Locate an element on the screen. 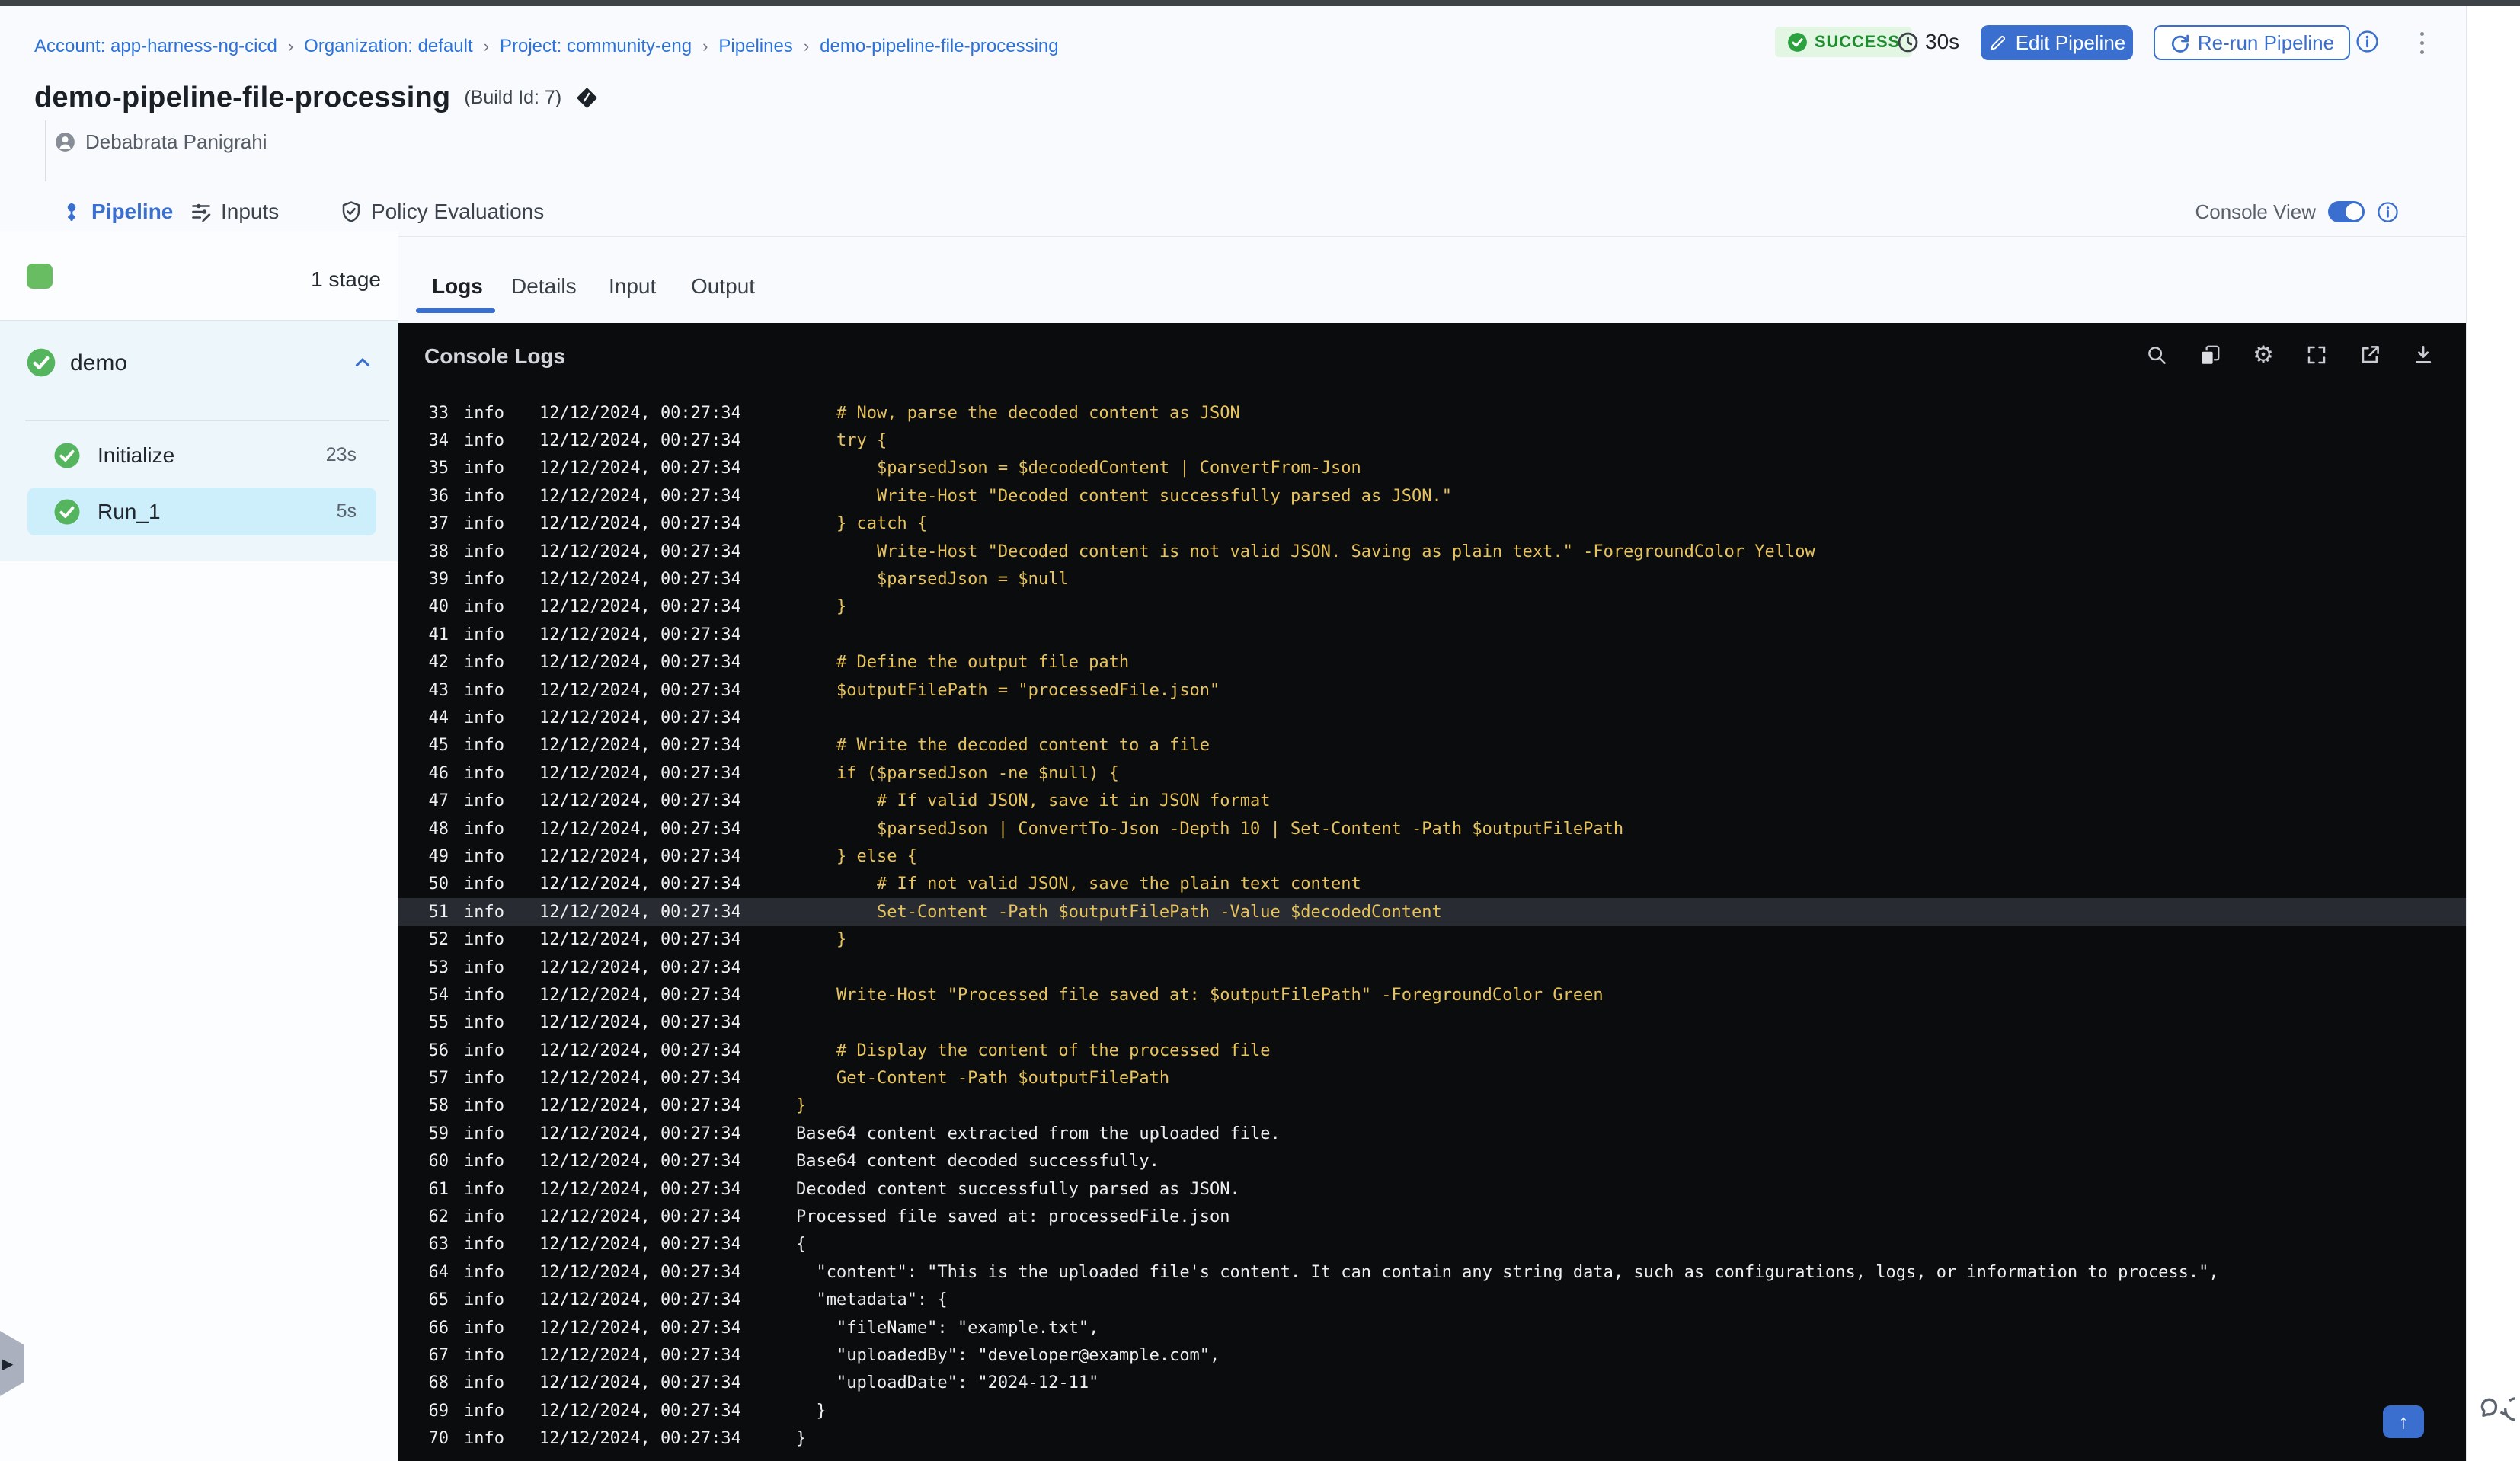 This screenshot has width=2520, height=1461. line-number: 63 is located at coordinates (438, 1245).